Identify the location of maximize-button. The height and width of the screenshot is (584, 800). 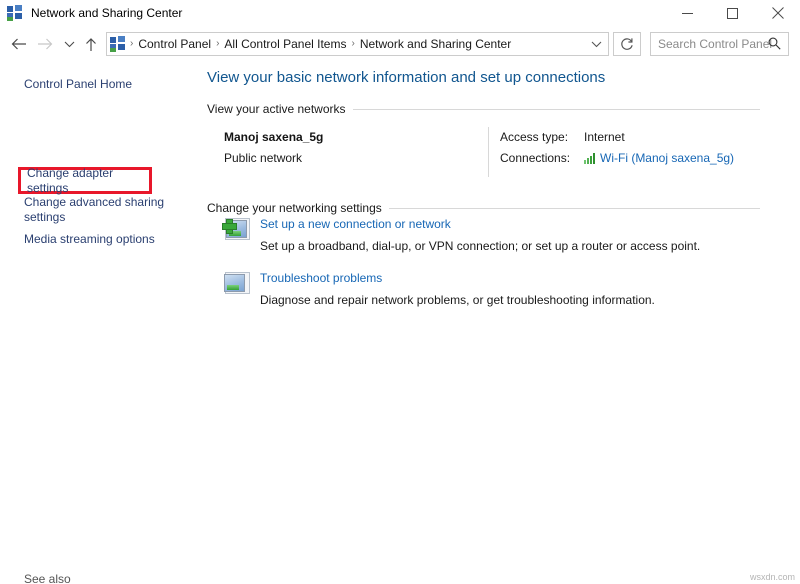
(732, 13).